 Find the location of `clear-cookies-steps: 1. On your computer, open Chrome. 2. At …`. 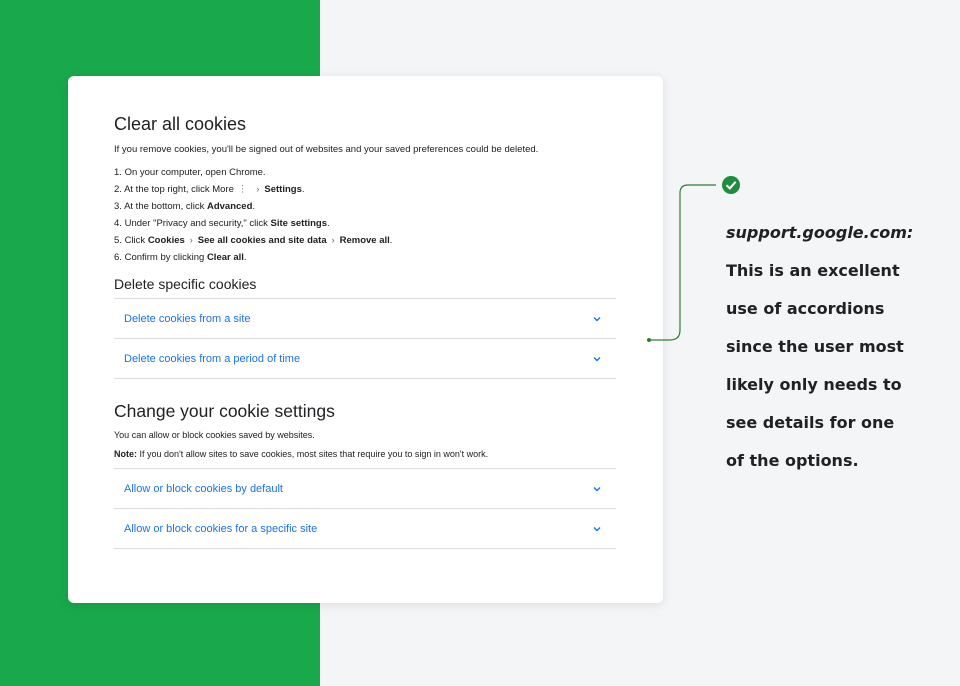

clear-cookies-steps: 1. On your computer, open Chrome. 2. At … is located at coordinates (365, 215).